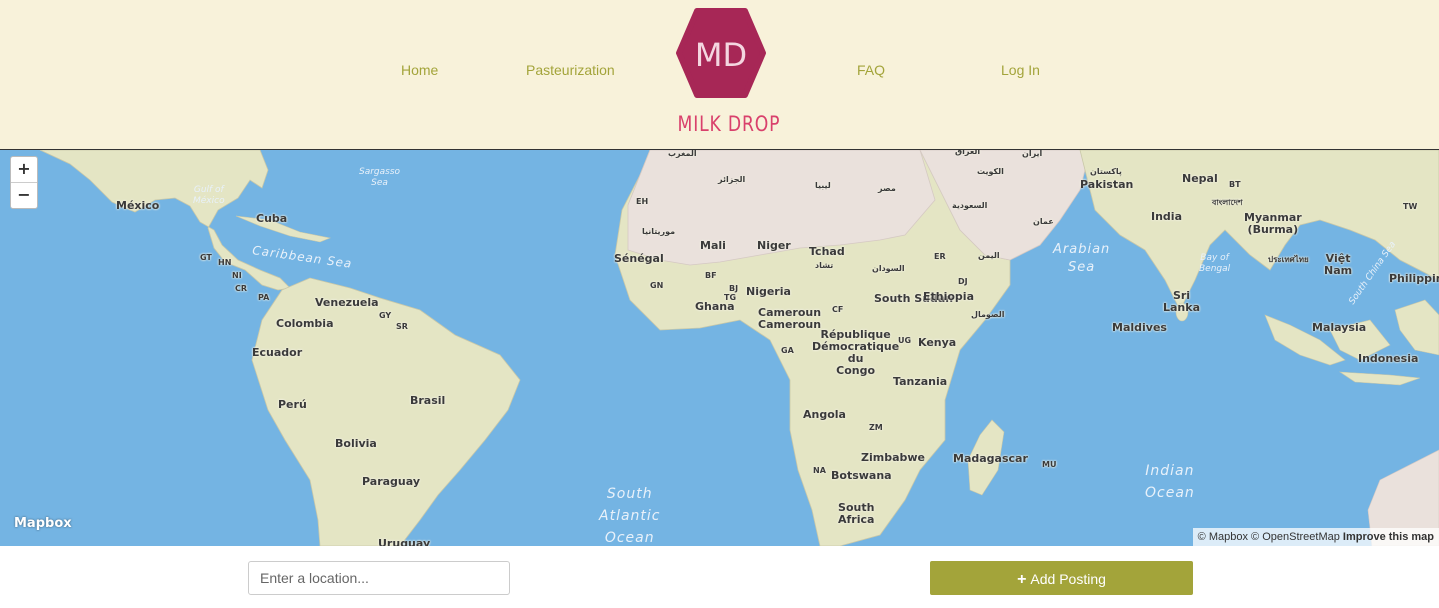  I want to click on map-label-vietnam: Việt Nam, so click(1338, 265).